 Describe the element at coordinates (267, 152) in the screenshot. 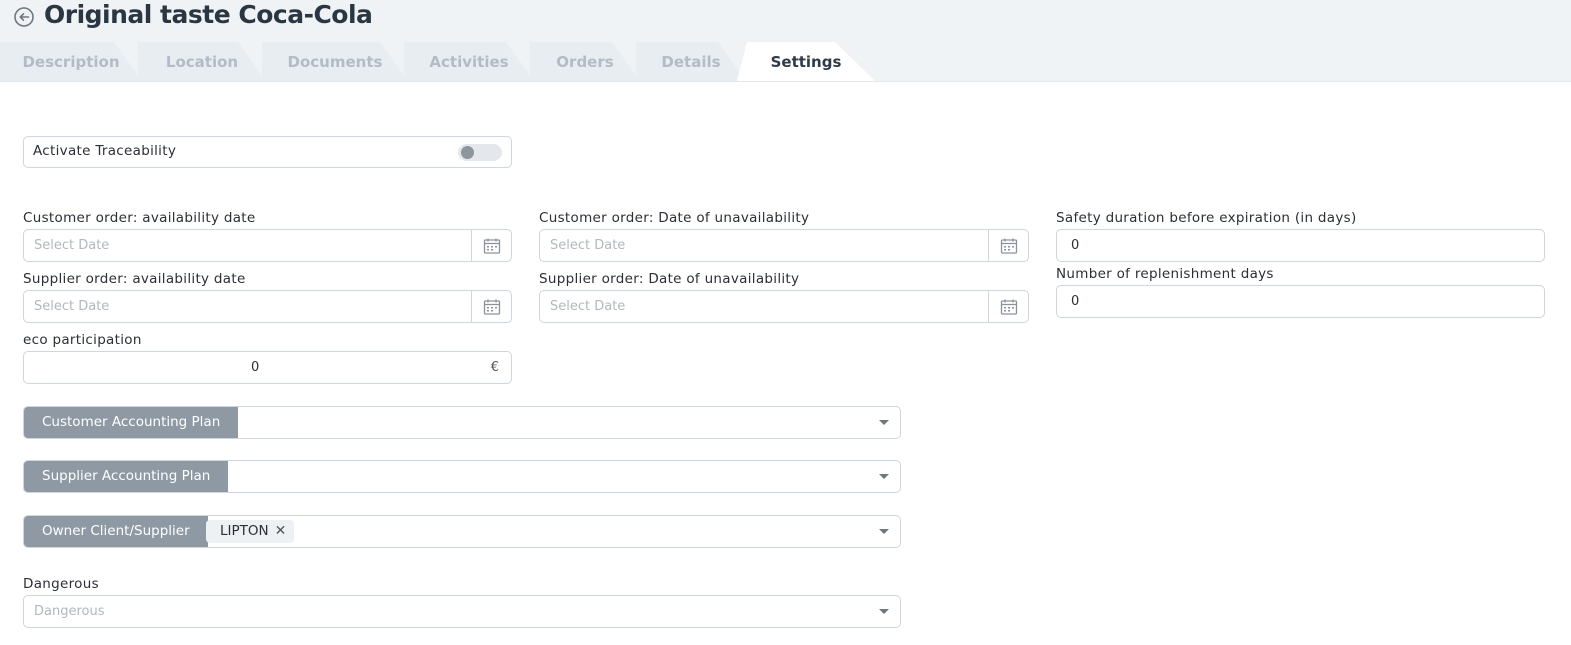

I see `traceability-row: Activate Traceability` at that location.